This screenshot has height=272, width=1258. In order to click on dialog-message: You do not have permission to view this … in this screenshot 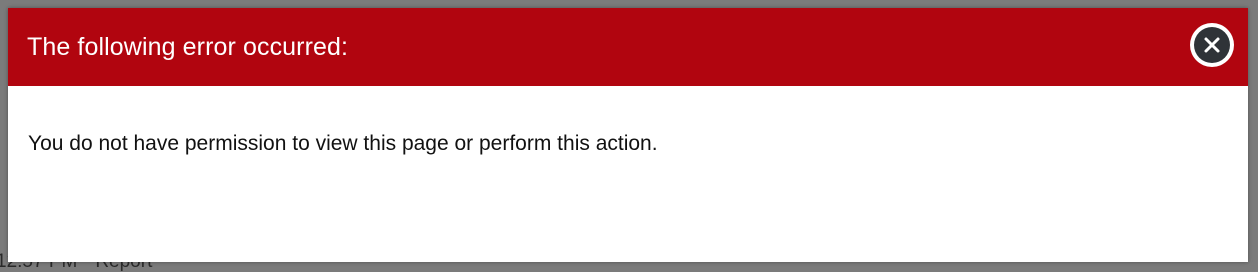, I will do `click(343, 143)`.